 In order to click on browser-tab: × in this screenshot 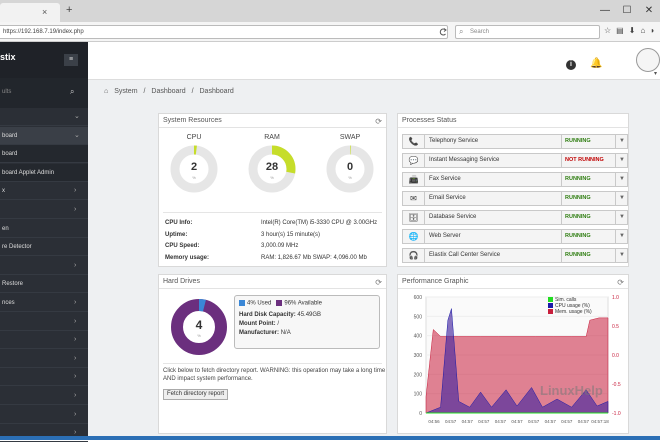, I will do `click(30, 12)`.